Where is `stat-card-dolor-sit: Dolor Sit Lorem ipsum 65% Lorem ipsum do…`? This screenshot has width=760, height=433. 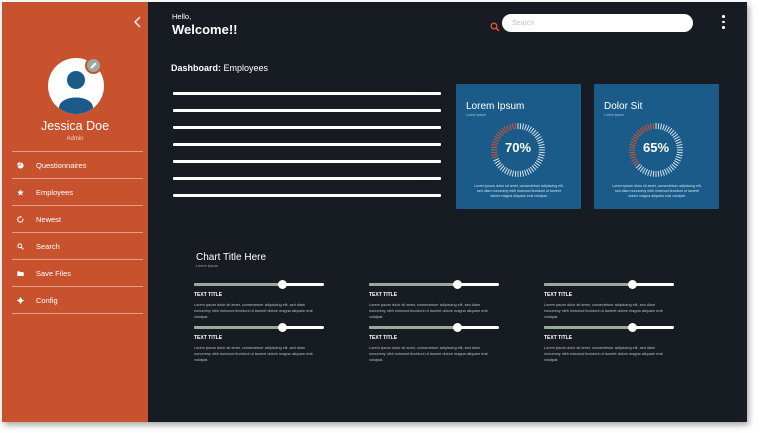
stat-card-dolor-sit: Dolor Sit Lorem ipsum 65% Lorem ipsum do… is located at coordinates (656, 146).